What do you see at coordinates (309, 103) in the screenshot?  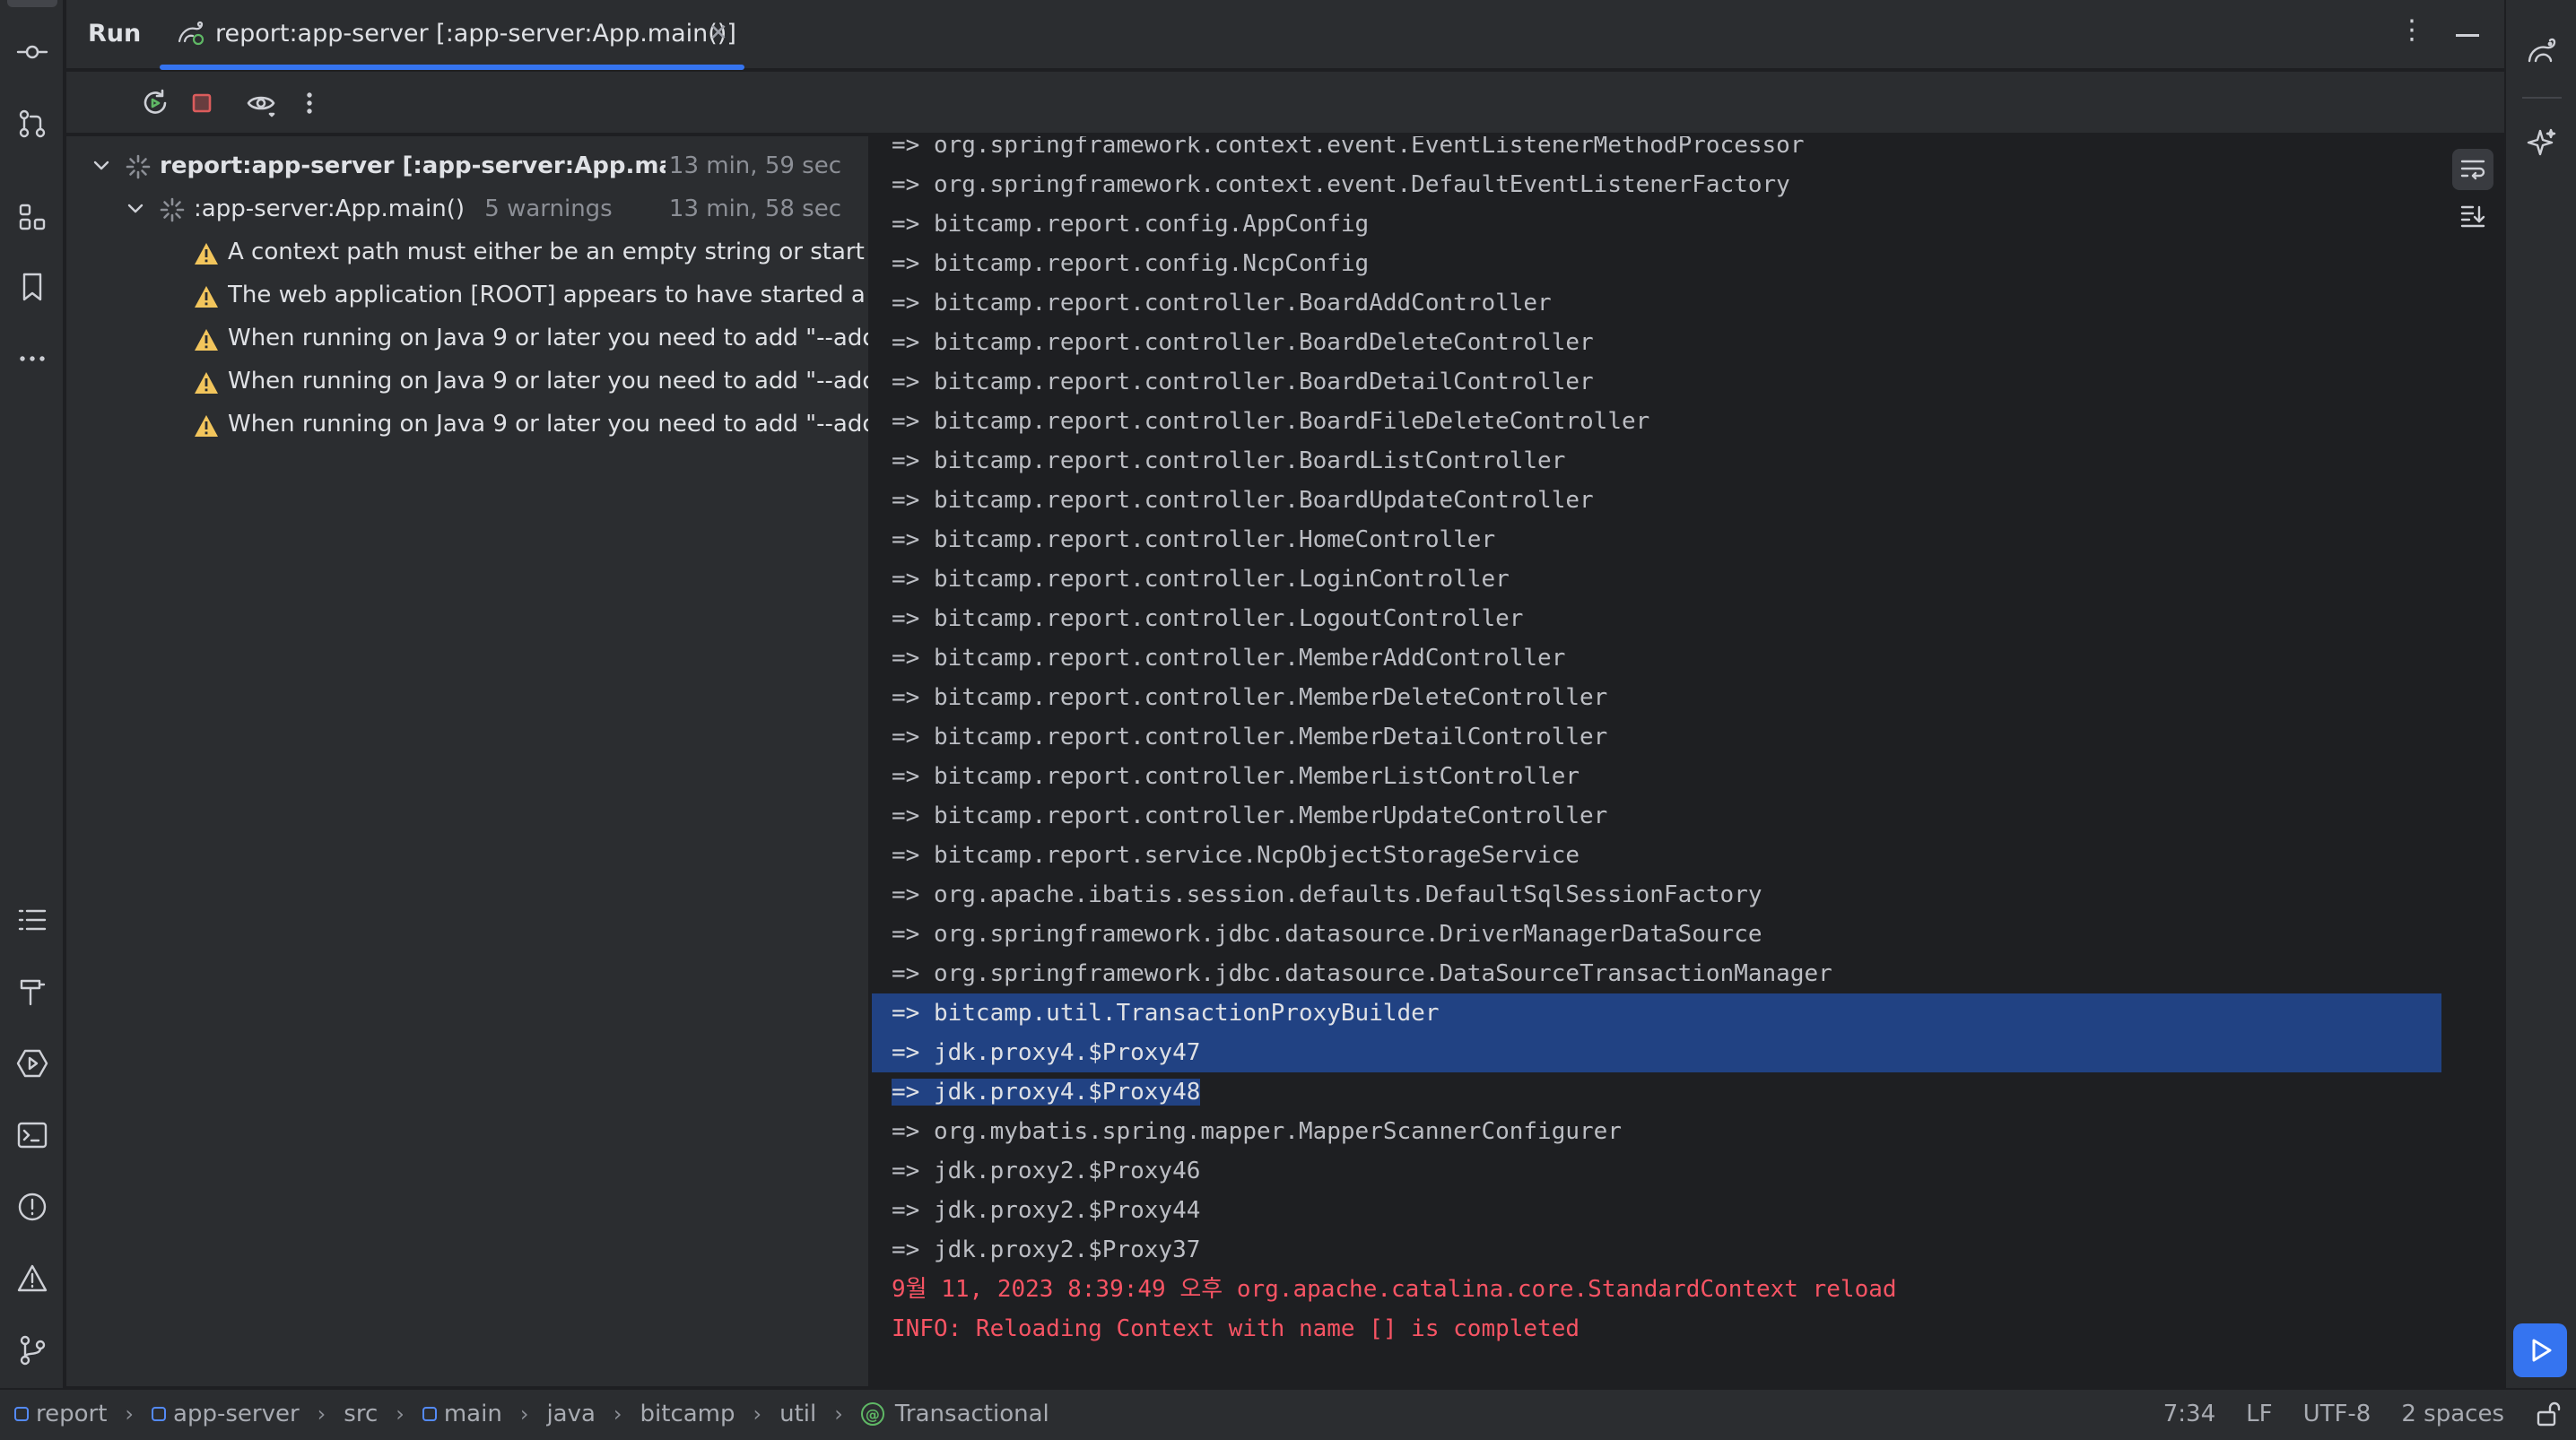 I see `toolbar-more-icon` at bounding box center [309, 103].